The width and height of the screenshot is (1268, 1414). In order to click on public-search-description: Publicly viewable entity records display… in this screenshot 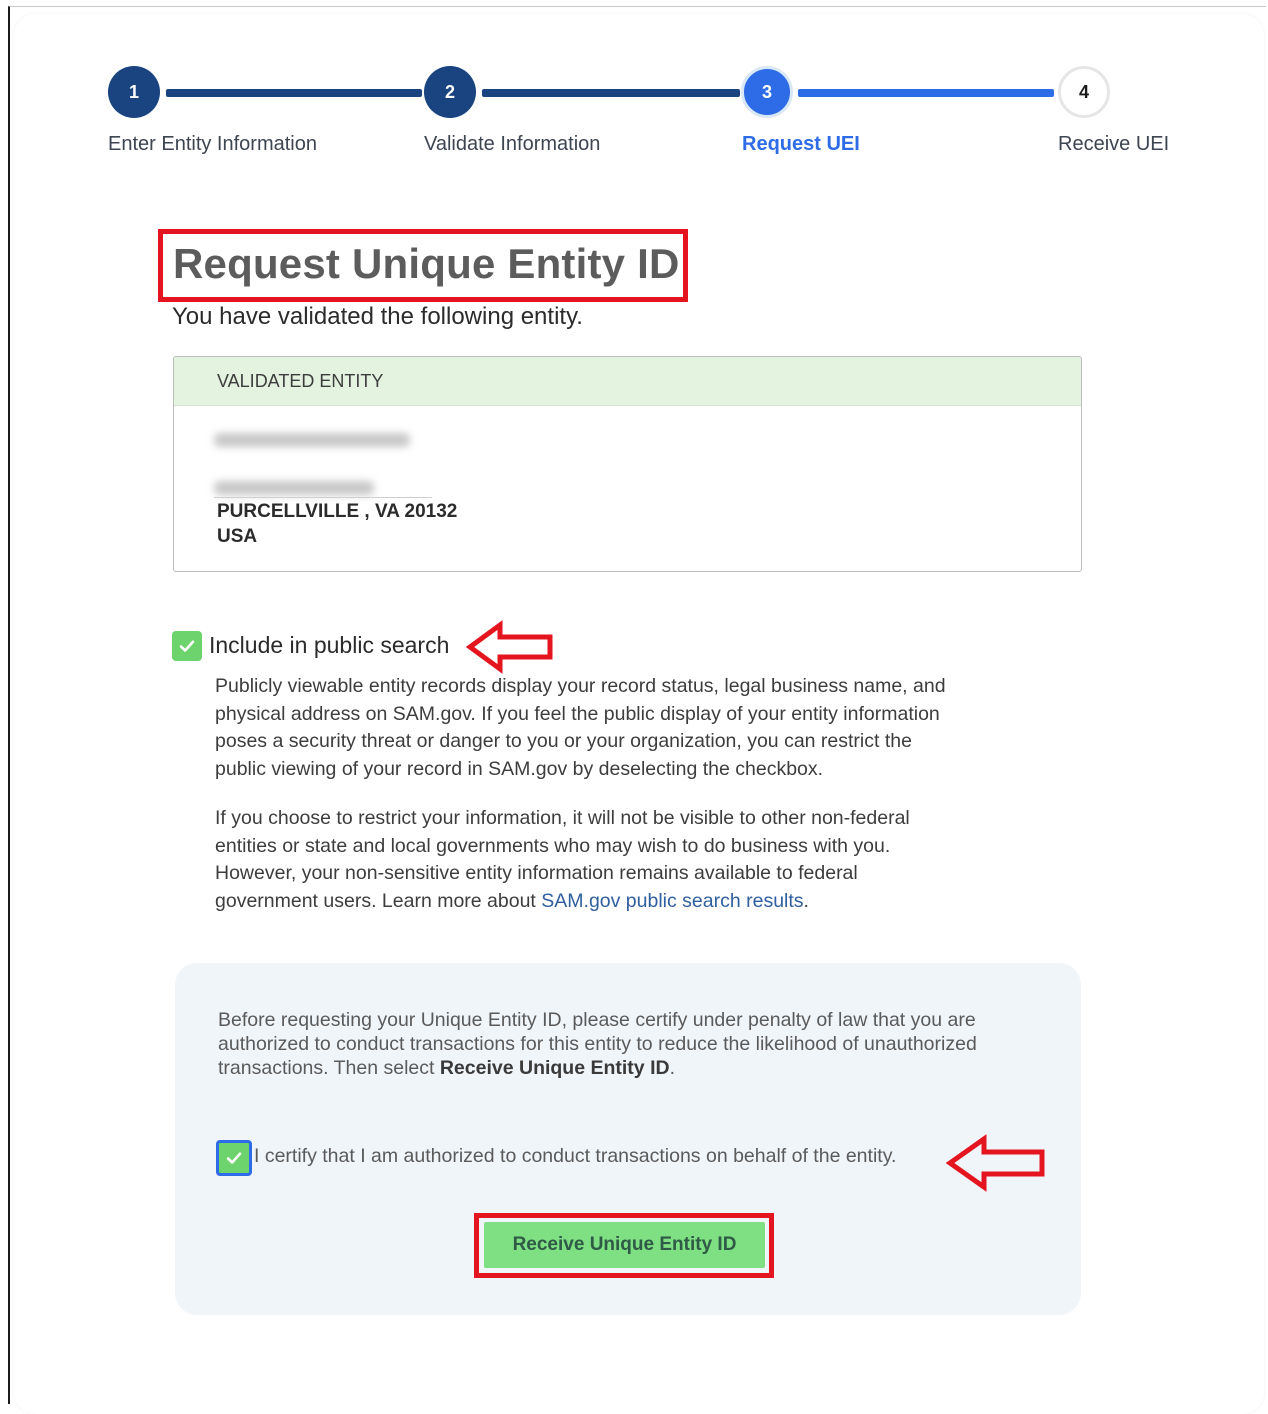, I will do `click(580, 727)`.